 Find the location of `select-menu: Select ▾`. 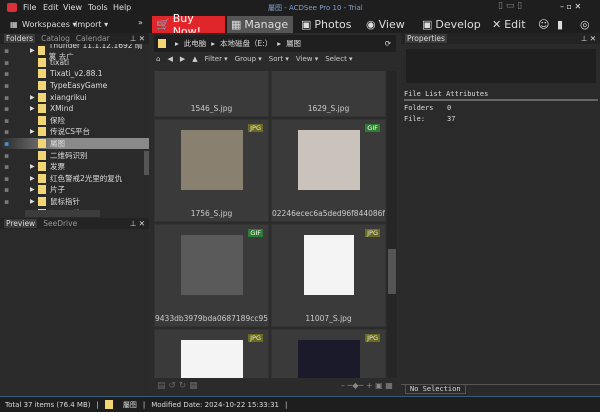

select-menu: Select ▾ is located at coordinates (338, 59).